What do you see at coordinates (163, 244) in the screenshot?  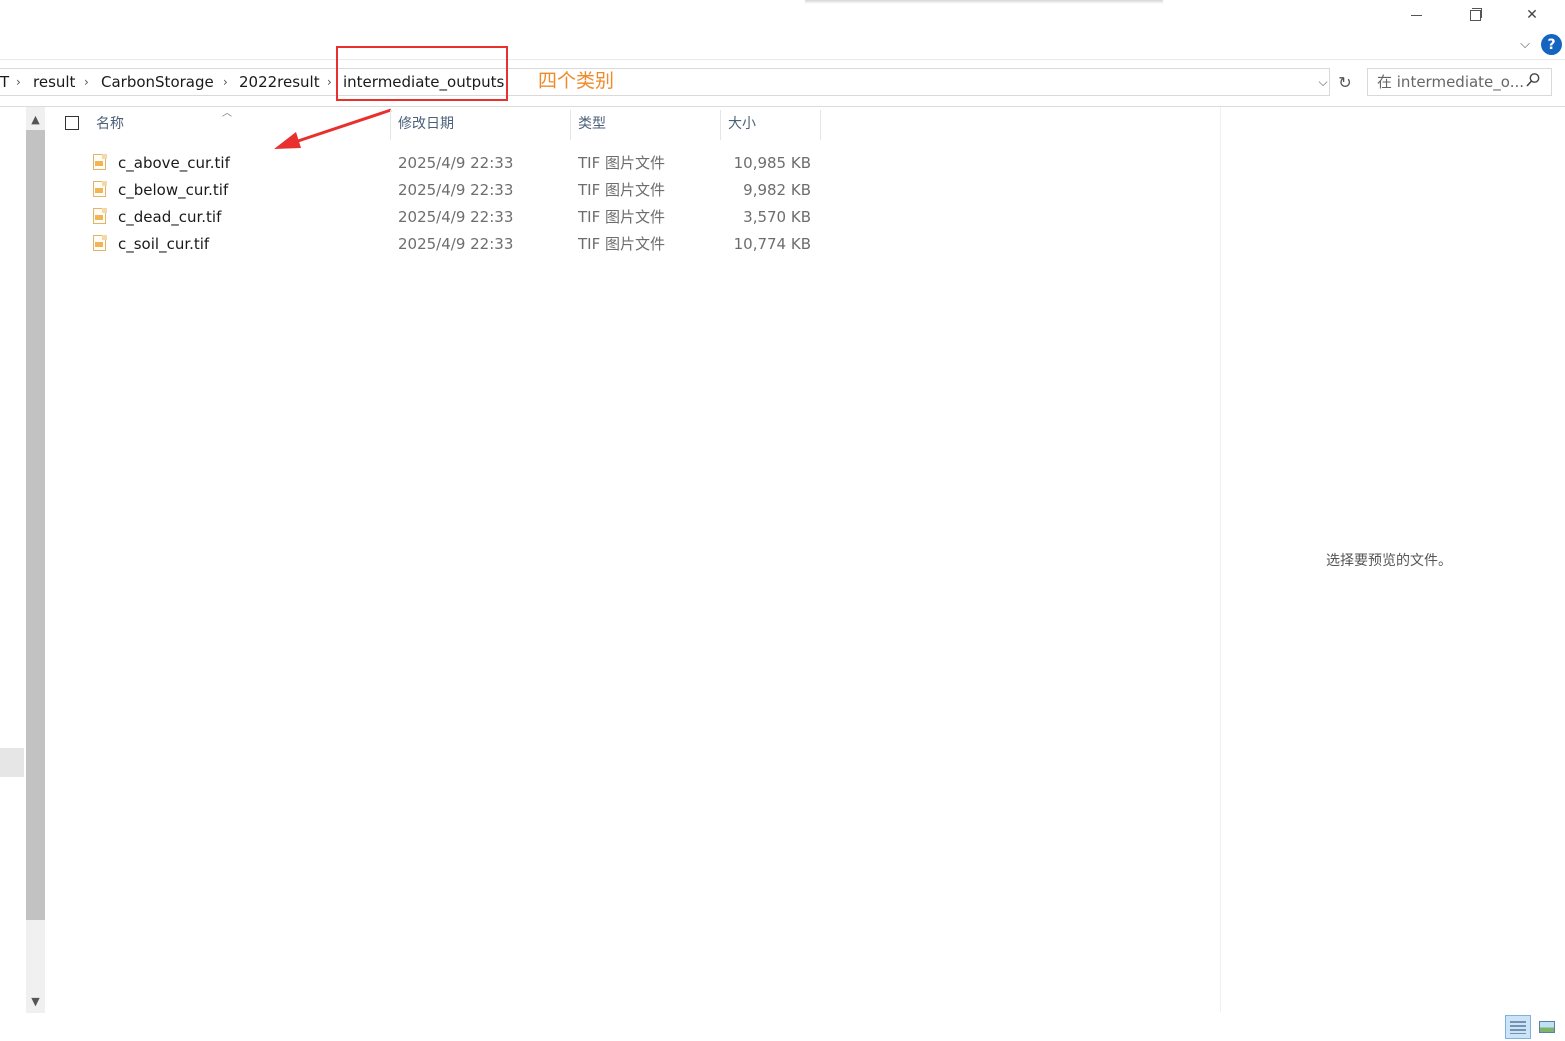 I see `file-name: c_soil_cur.tif` at bounding box center [163, 244].